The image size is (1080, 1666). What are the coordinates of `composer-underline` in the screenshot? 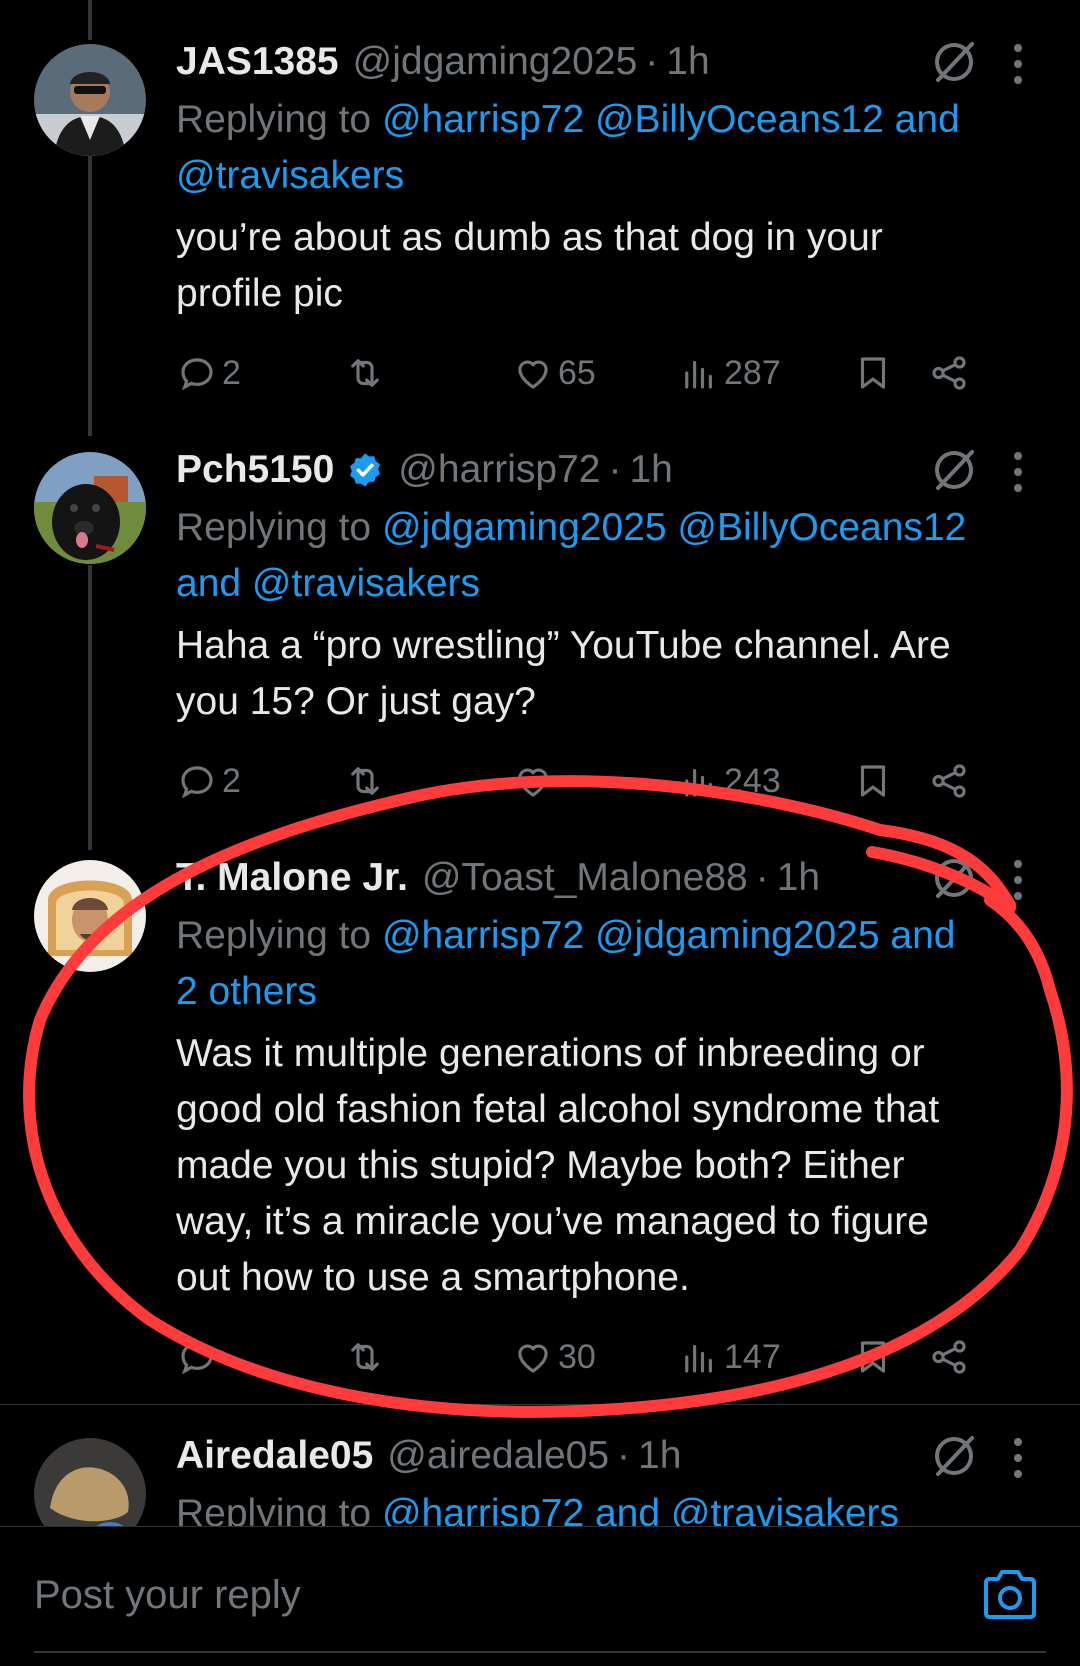 It's located at (540, 1652).